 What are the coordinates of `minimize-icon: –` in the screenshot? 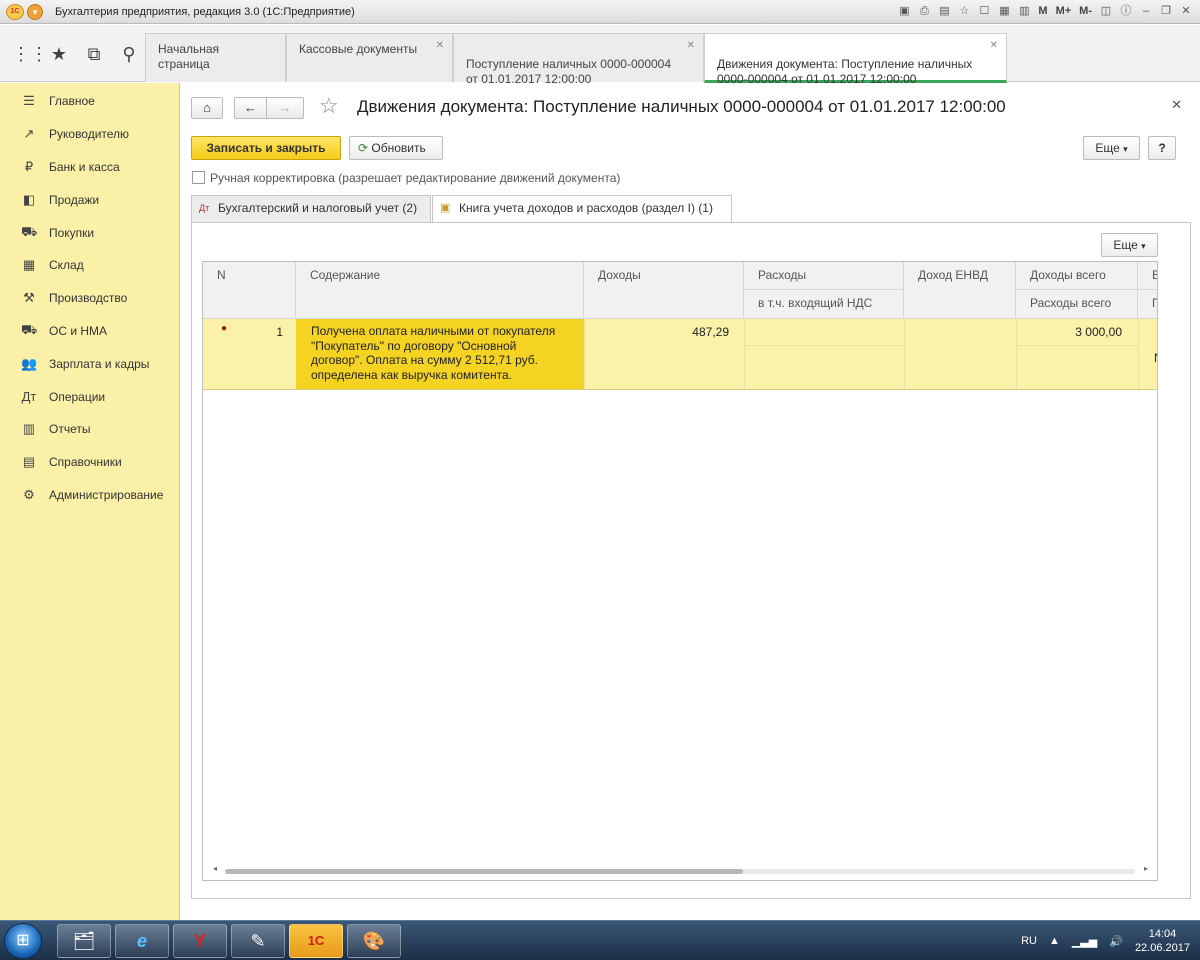 It's located at (1146, 11).